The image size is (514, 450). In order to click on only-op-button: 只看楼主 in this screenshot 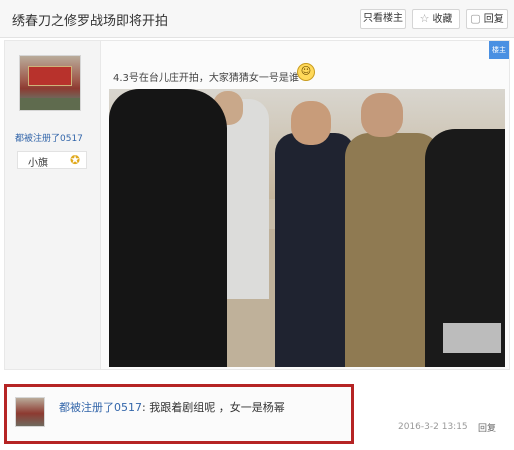, I will do `click(383, 19)`.